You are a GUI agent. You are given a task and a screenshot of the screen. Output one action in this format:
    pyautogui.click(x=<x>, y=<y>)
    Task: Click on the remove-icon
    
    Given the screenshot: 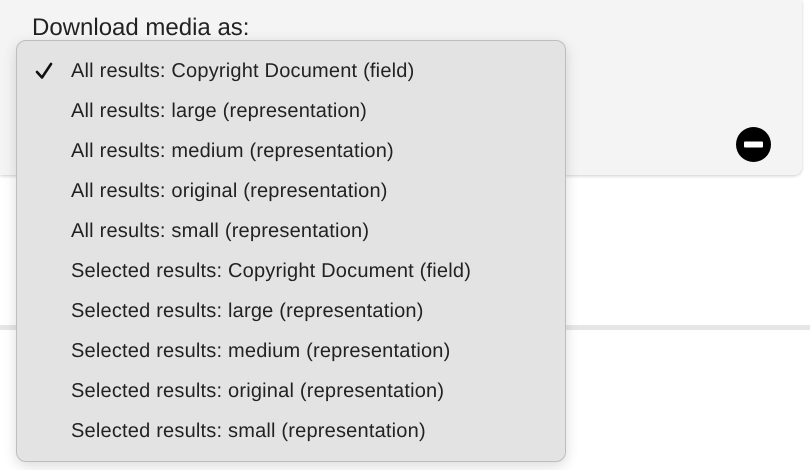 What is the action you would take?
    pyautogui.click(x=753, y=144)
    